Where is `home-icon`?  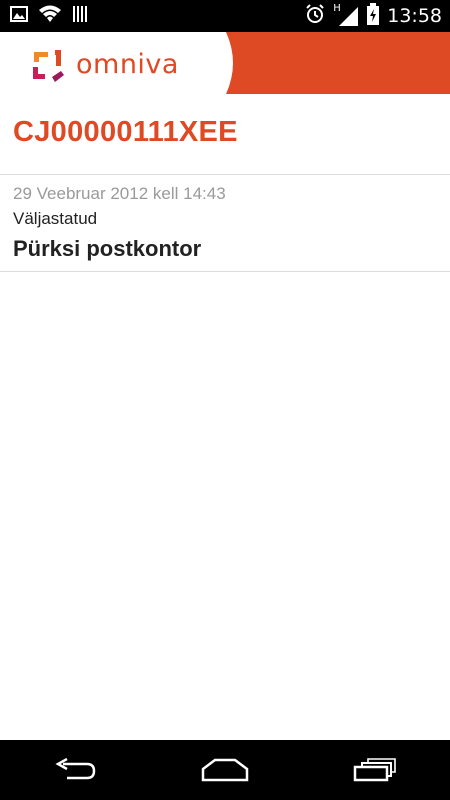
home-icon is located at coordinates (225, 770).